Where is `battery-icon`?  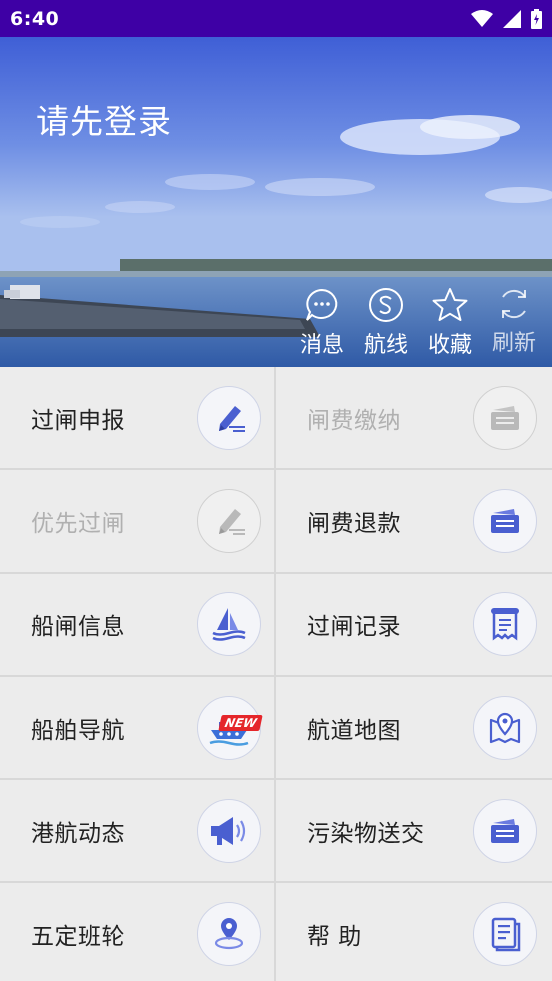 battery-icon is located at coordinates (536, 18).